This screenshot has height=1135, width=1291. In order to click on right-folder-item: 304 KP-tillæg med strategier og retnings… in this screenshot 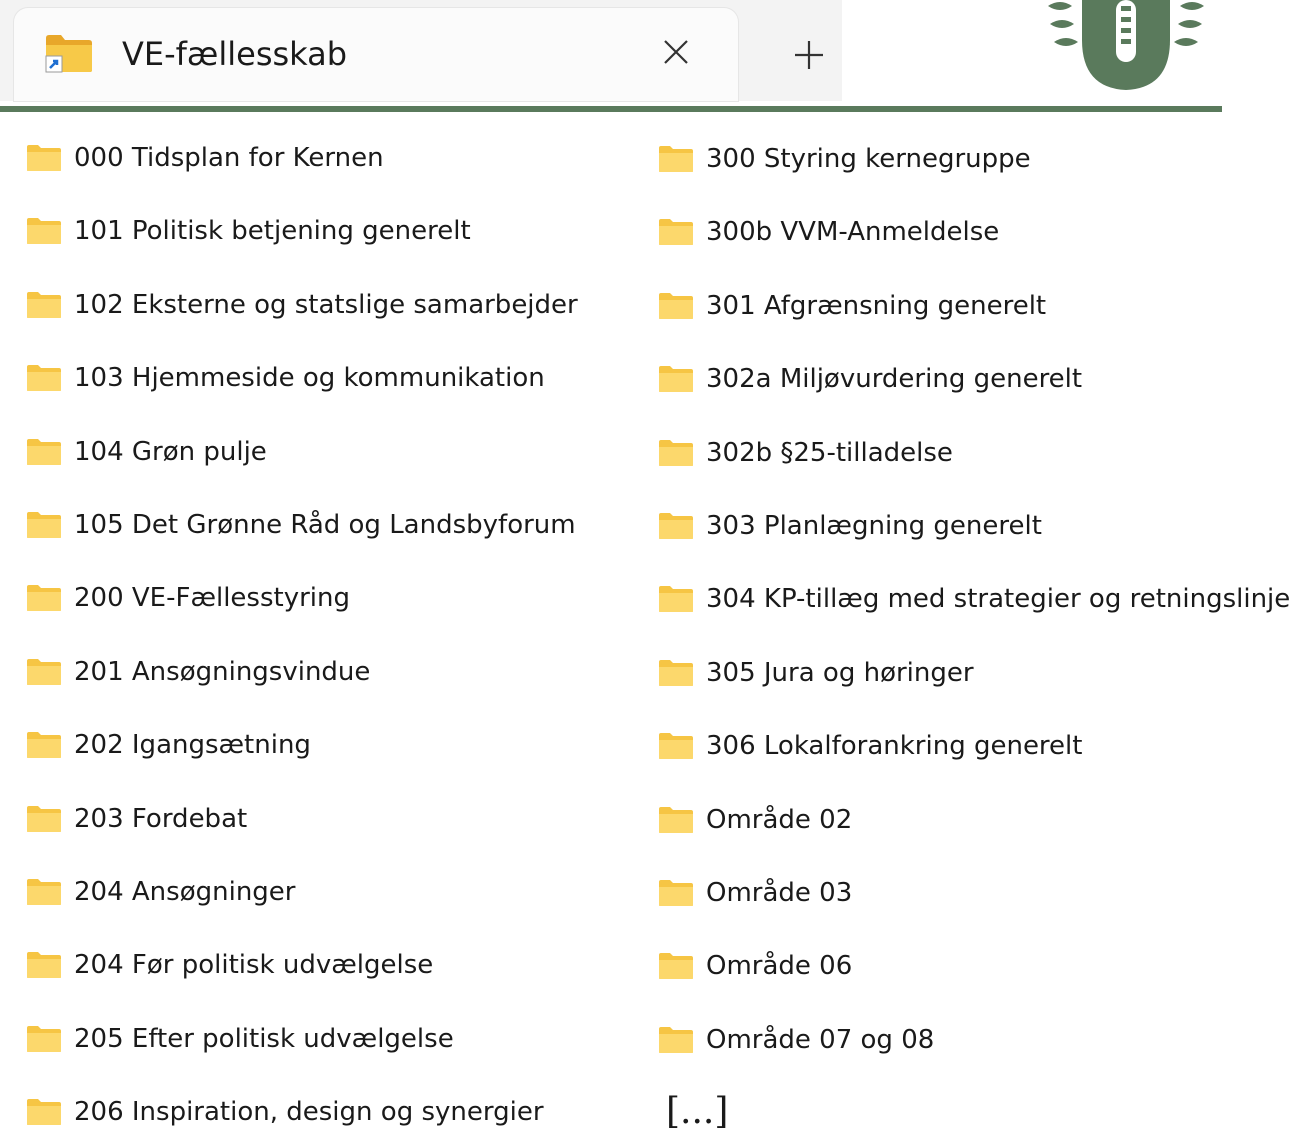, I will do `click(974, 599)`.